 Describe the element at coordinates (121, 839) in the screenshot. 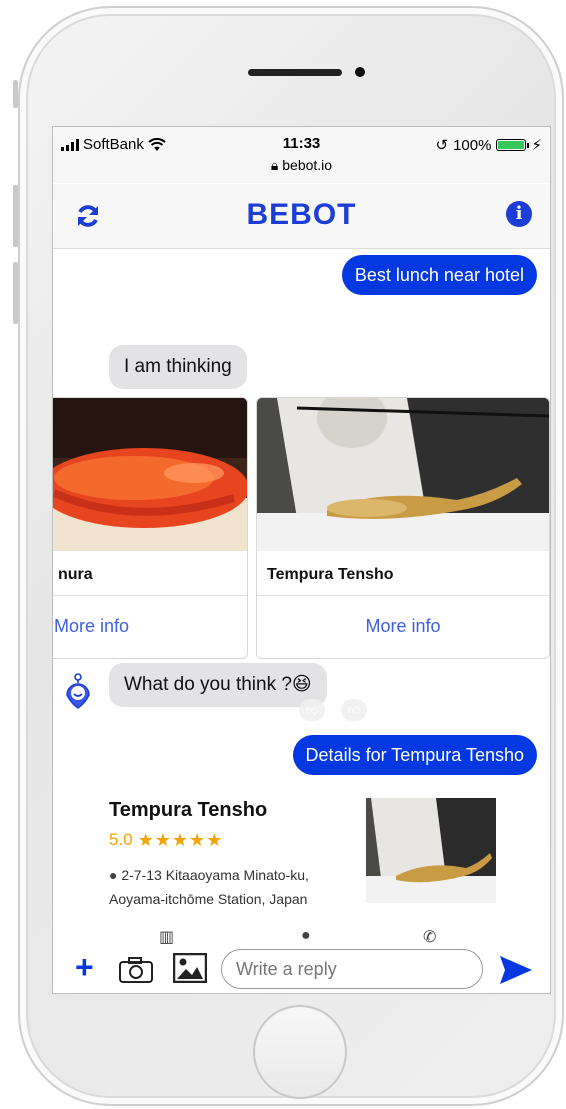

I see `rating-value: 5.0` at that location.